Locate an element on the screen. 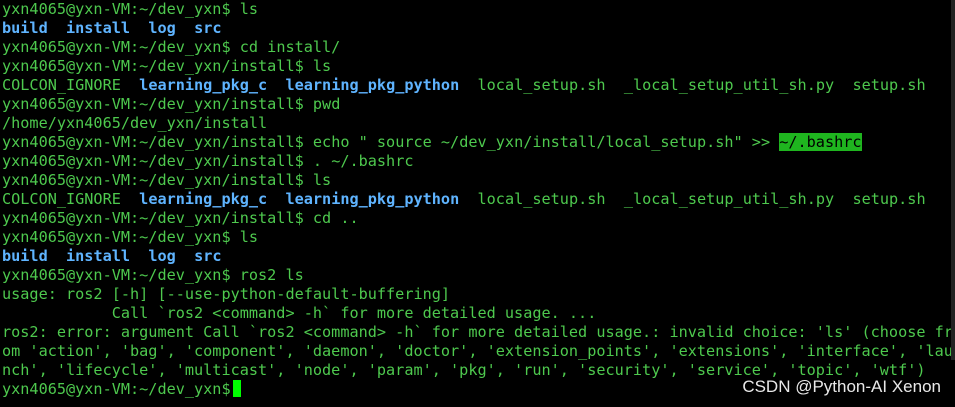 This screenshot has height=407, width=955. terminal-line: yxn4065@yxn-VM:~/dev_yxn$ cd install/ is located at coordinates (478, 47).